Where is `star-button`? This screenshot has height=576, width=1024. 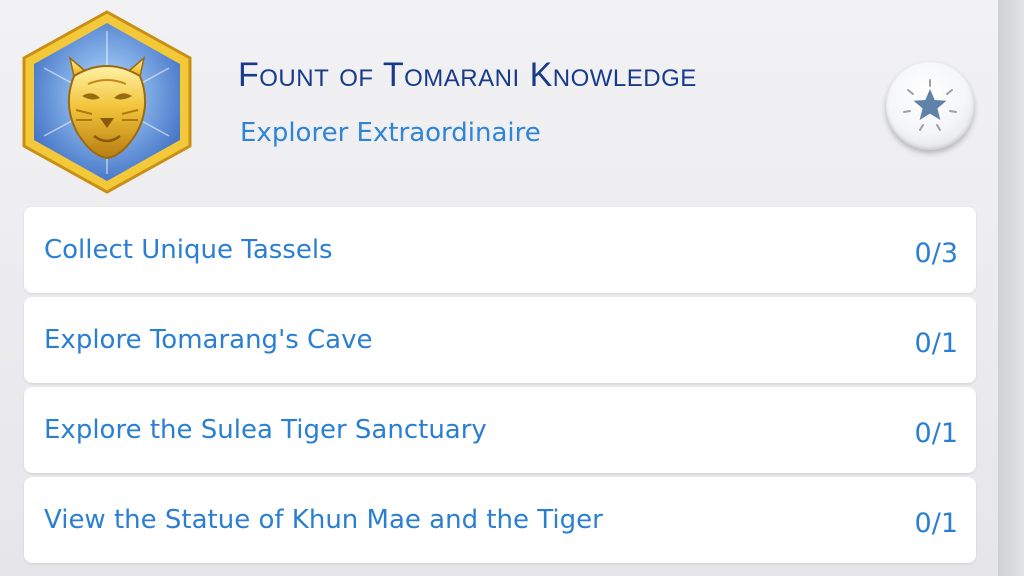
star-button is located at coordinates (930, 106).